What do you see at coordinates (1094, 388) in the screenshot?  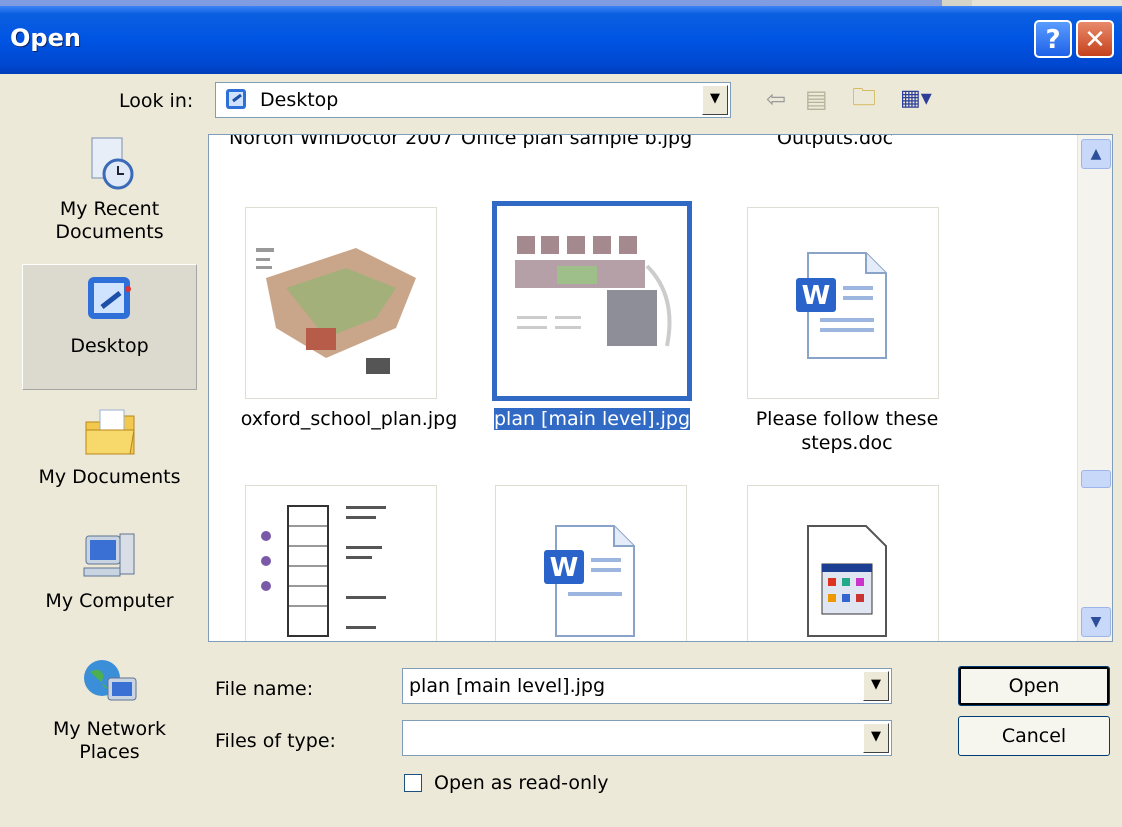 I see `vertical-scrollbar: ▲ ▼` at bounding box center [1094, 388].